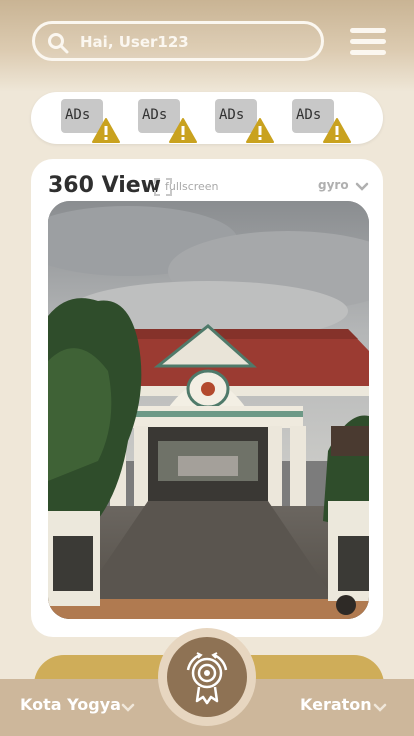 The image size is (414, 736). I want to click on scan-button, so click(207, 677).